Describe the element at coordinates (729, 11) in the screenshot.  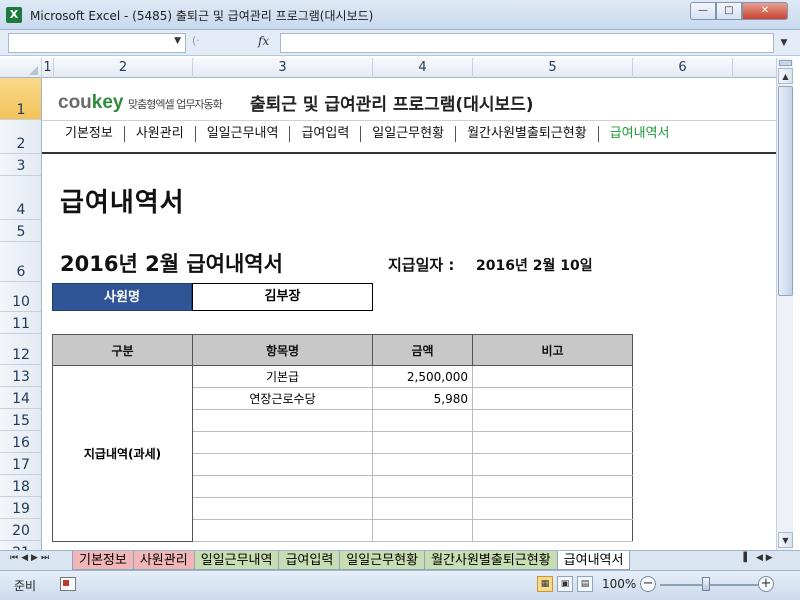
I see `maximize-button: □` at that location.